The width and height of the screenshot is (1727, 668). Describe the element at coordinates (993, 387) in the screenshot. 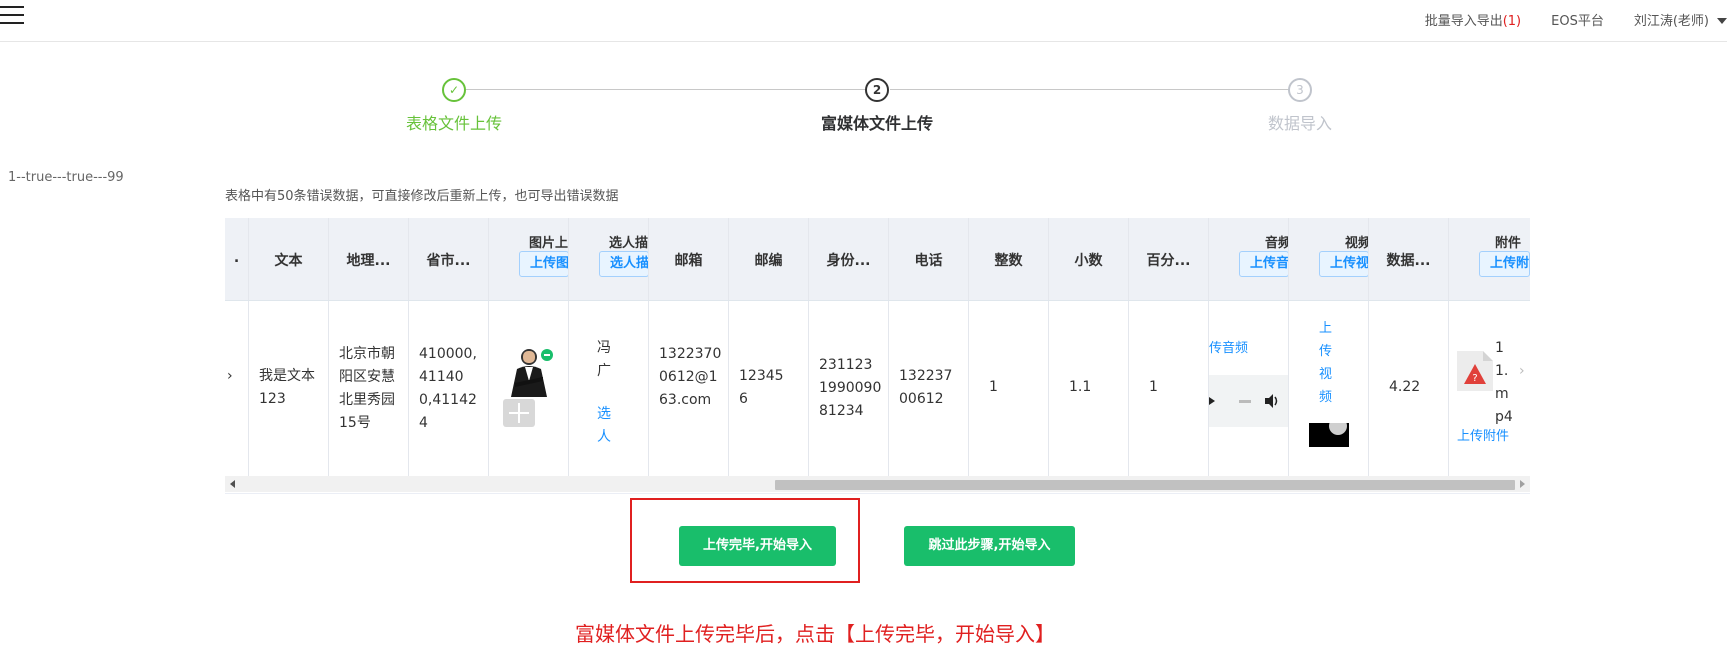

I see `cell-integer-value: 1` at that location.